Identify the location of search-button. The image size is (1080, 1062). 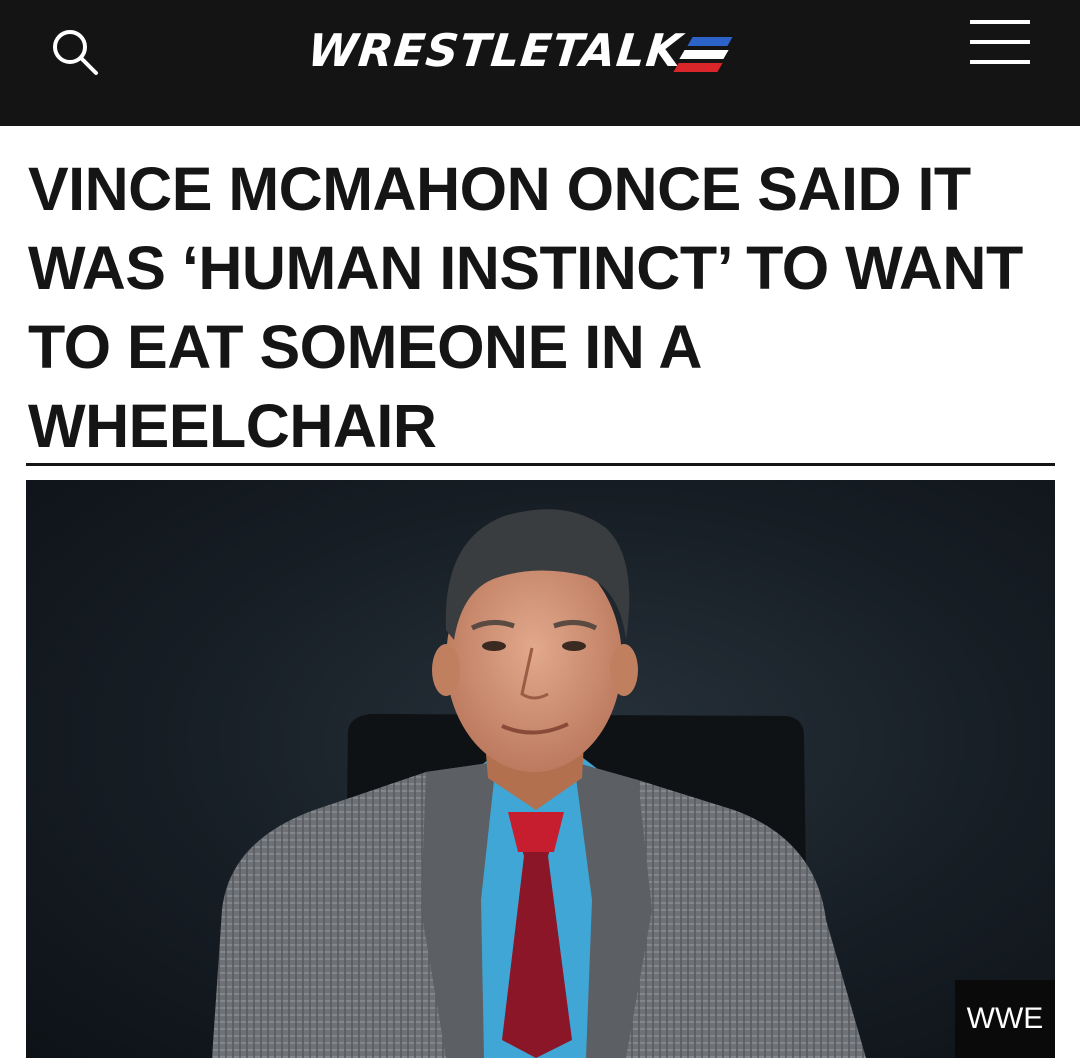
(76, 52).